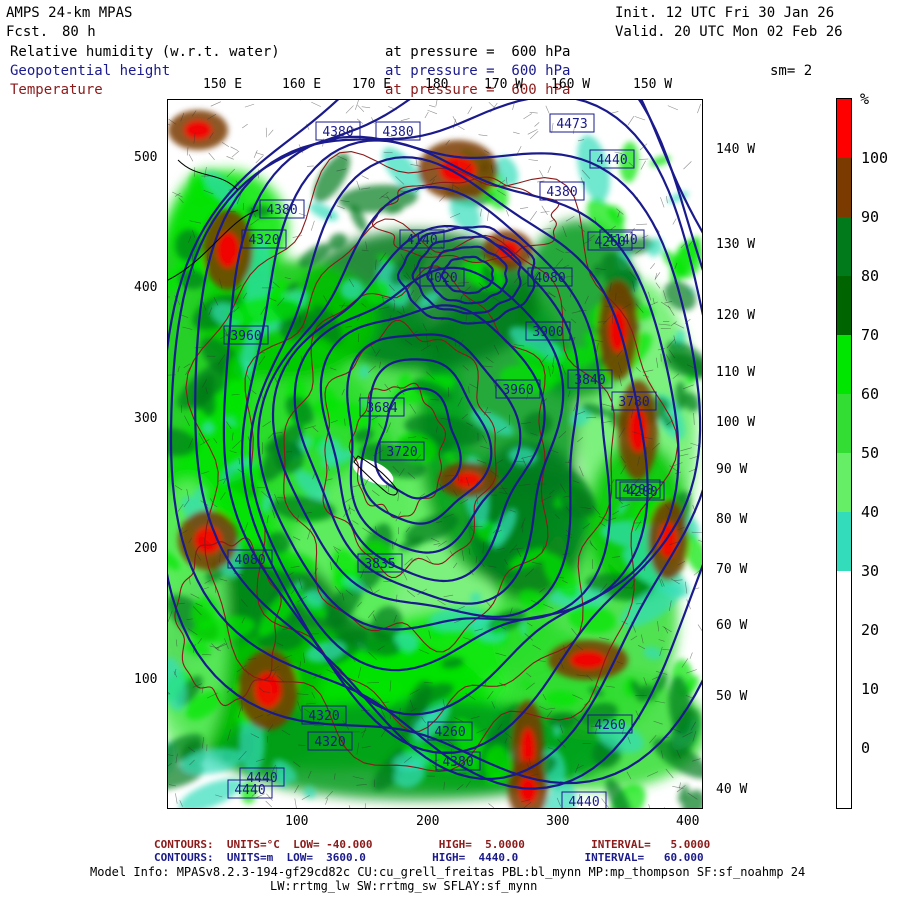 The height and width of the screenshot is (900, 900). Describe the element at coordinates (382, 407) in the screenshot. I see `height-contour-label: 3684` at that location.